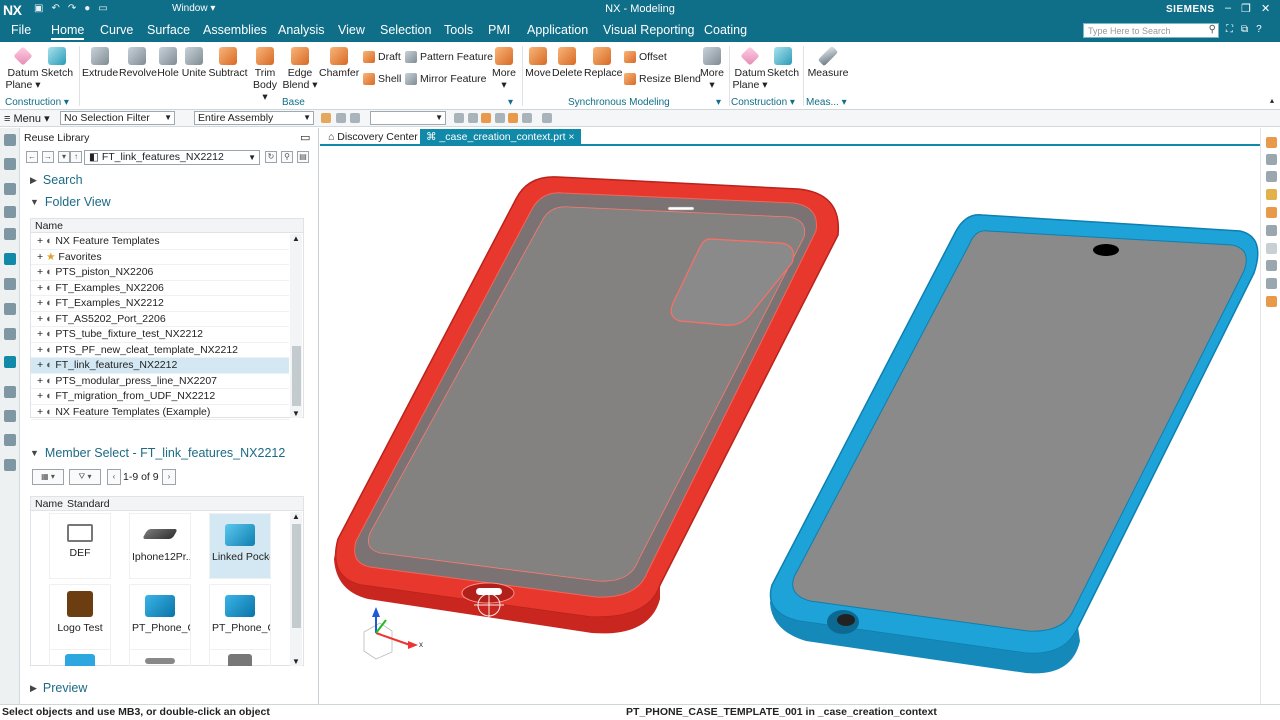  I want to click on shaded-icon, so click(1271, 212).